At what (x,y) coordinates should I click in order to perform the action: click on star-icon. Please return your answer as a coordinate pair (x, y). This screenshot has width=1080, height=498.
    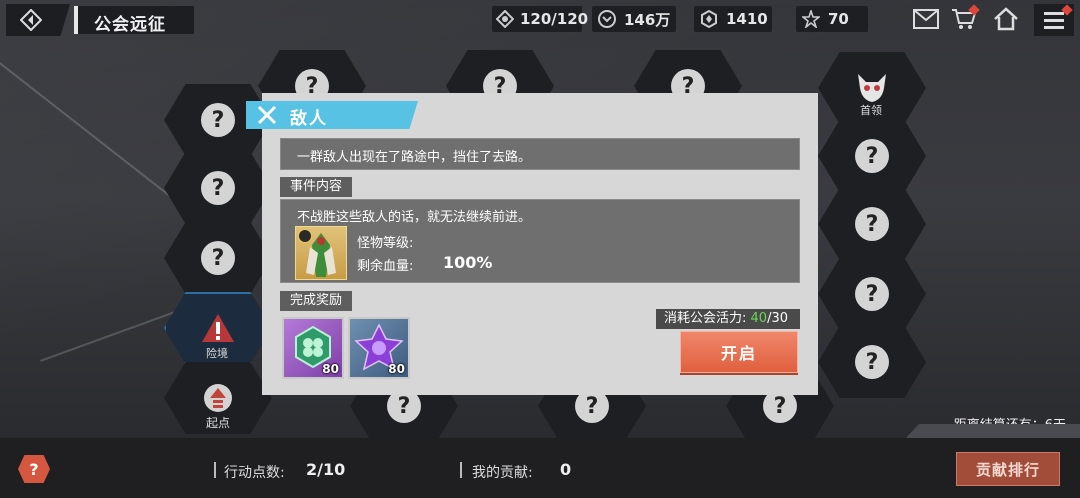
    Looking at the image, I should click on (811, 19).